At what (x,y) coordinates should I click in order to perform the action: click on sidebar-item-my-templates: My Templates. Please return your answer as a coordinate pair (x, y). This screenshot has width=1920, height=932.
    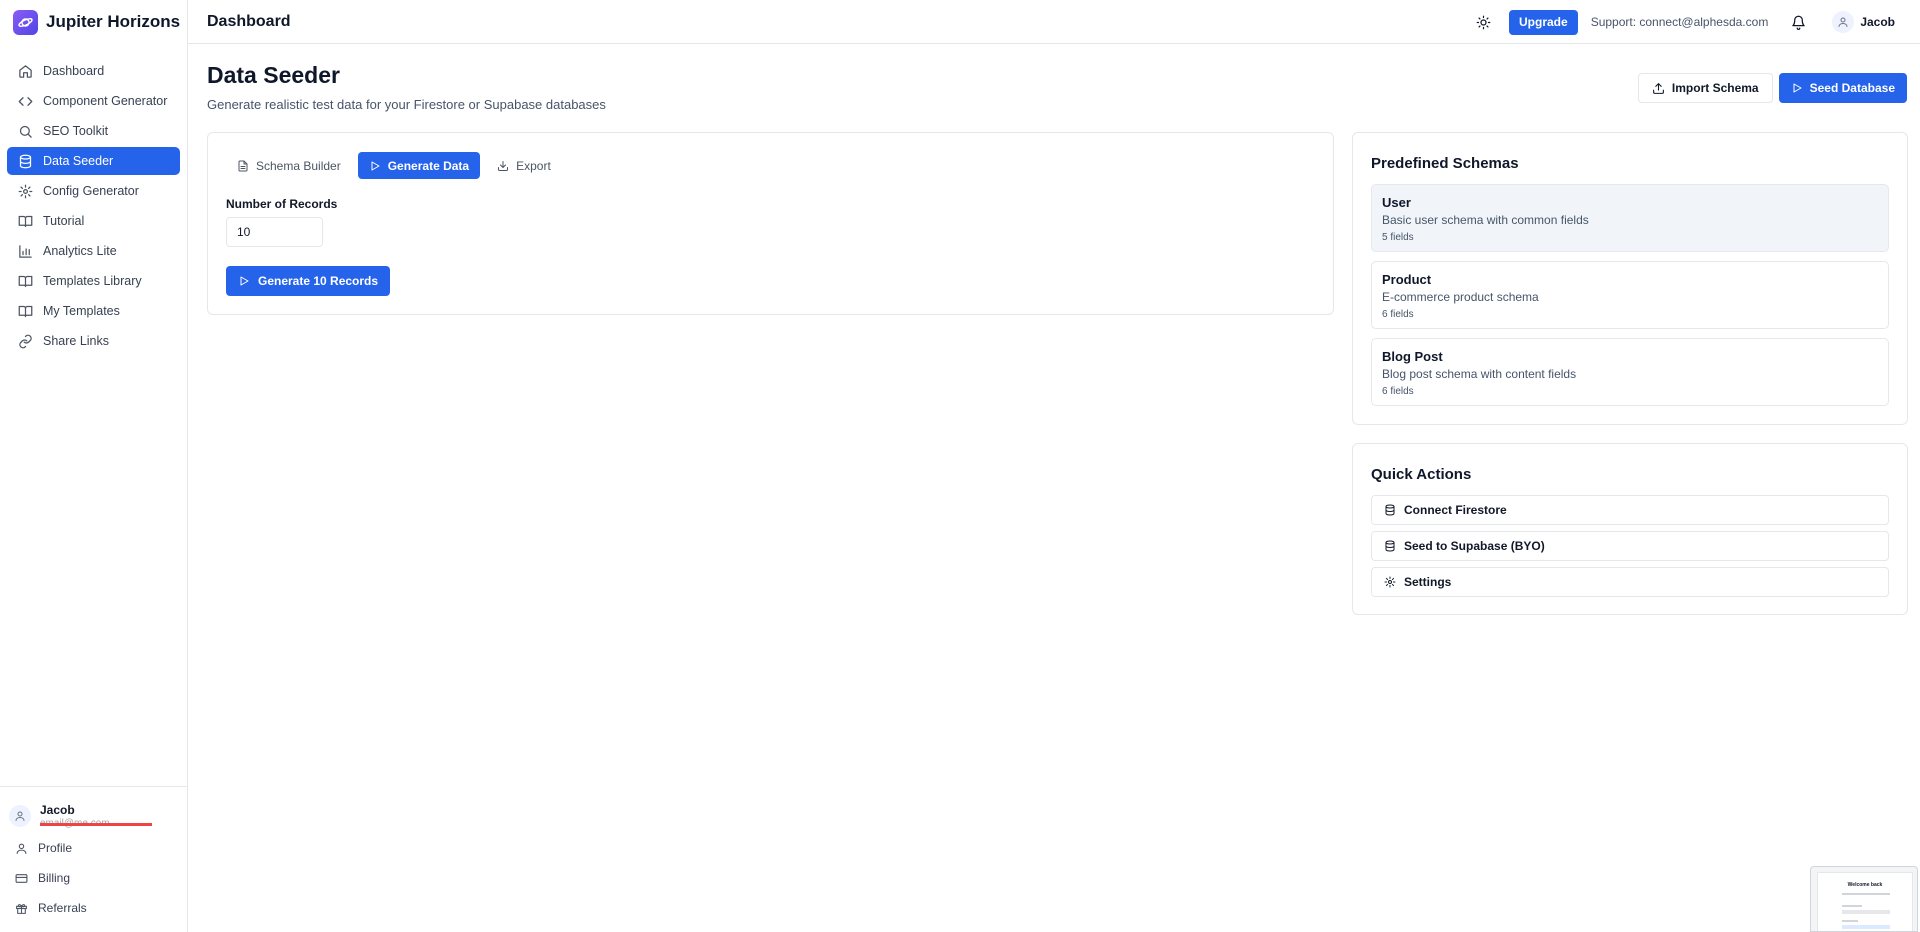
    Looking at the image, I should click on (93, 311).